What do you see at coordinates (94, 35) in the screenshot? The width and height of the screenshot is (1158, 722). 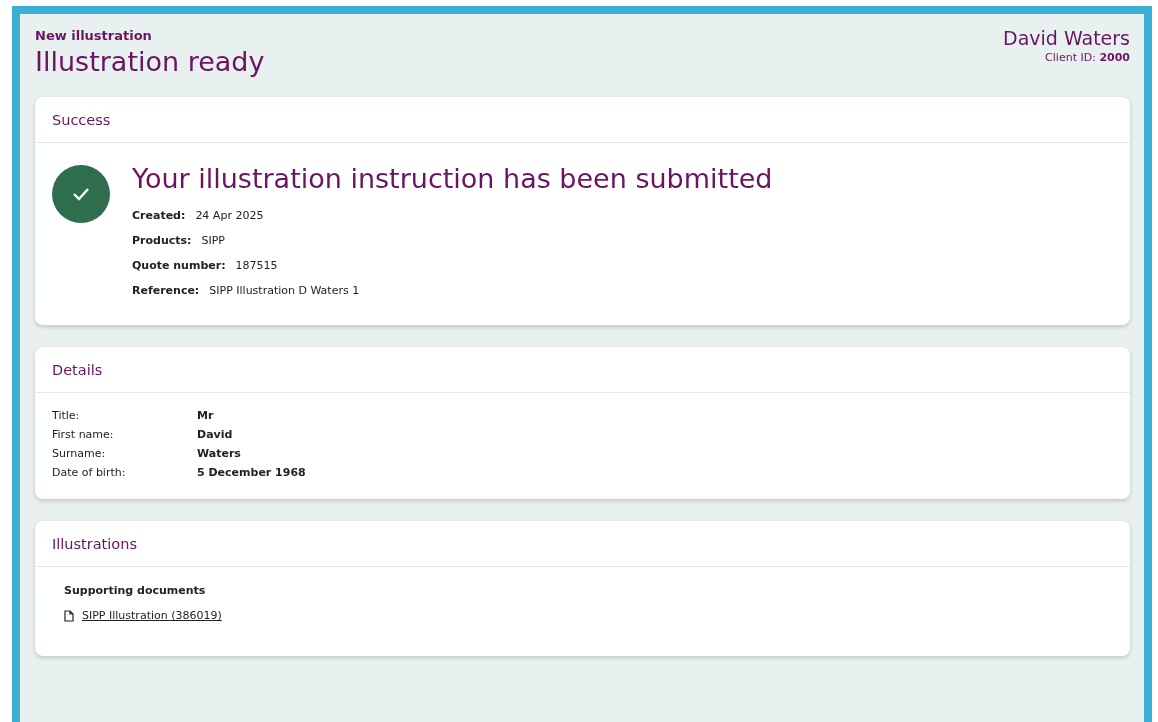 I see `page-subtitle: New illustration` at bounding box center [94, 35].